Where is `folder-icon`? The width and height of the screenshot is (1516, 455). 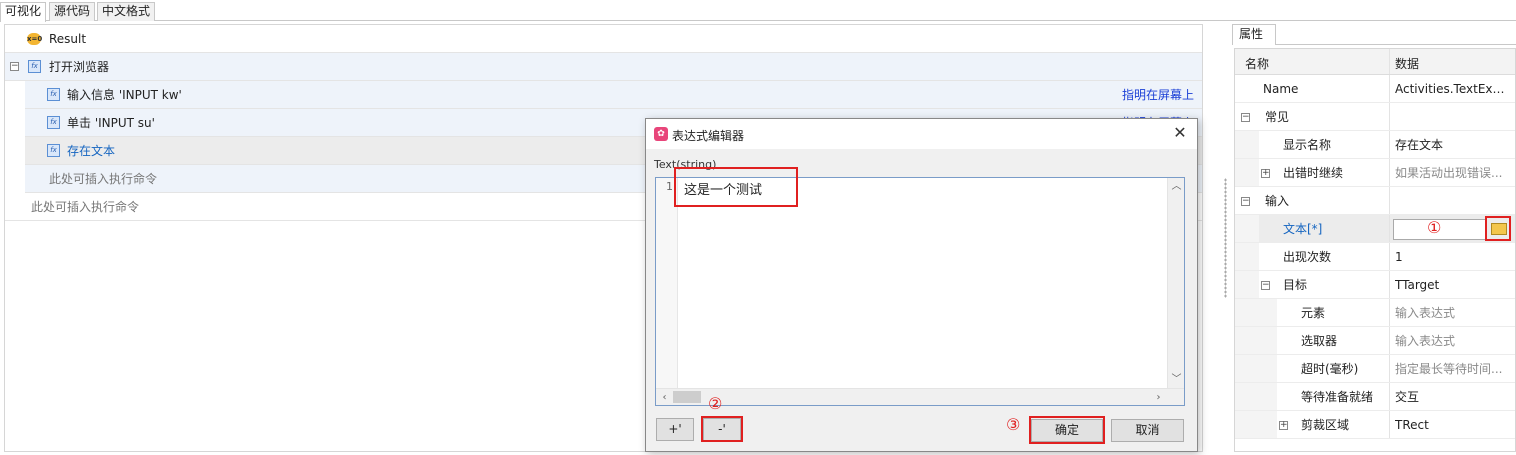 folder-icon is located at coordinates (1499, 229).